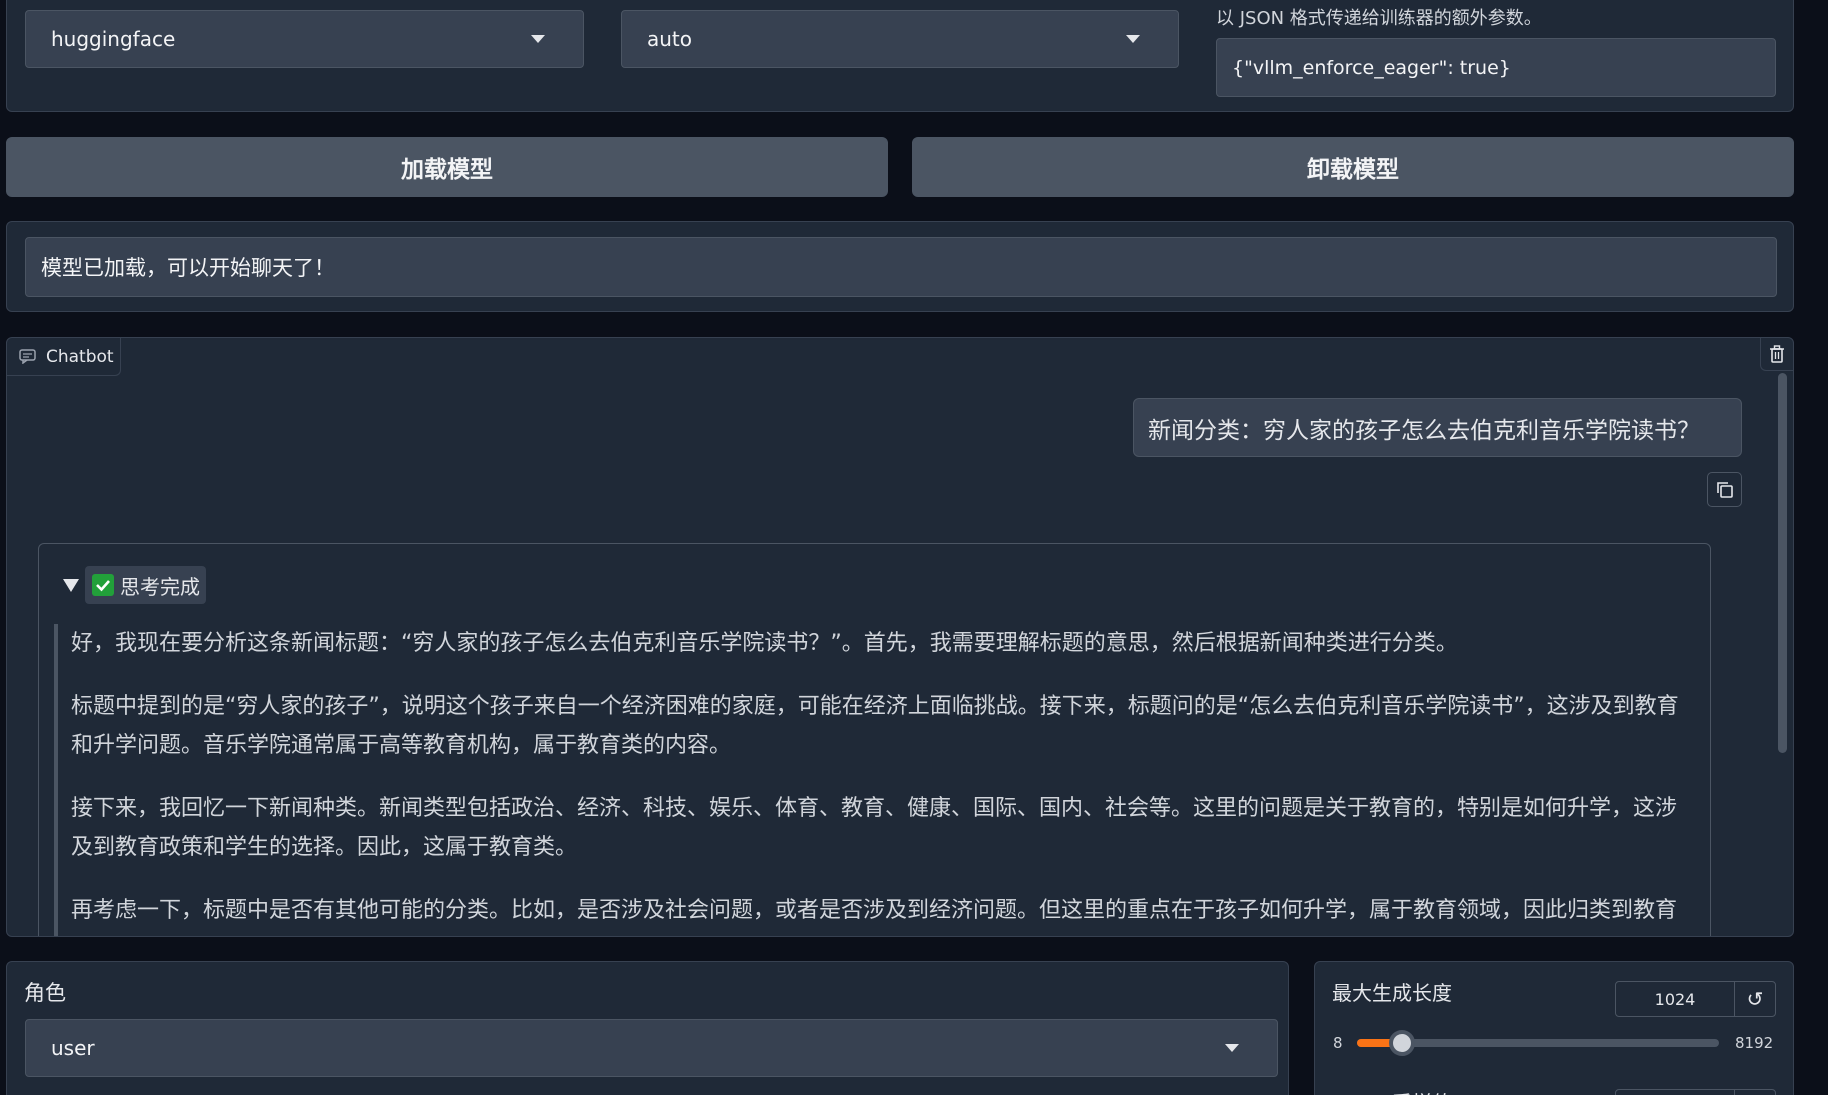  I want to click on top-p-label: Top-p 采样值, so click(1392, 1091).